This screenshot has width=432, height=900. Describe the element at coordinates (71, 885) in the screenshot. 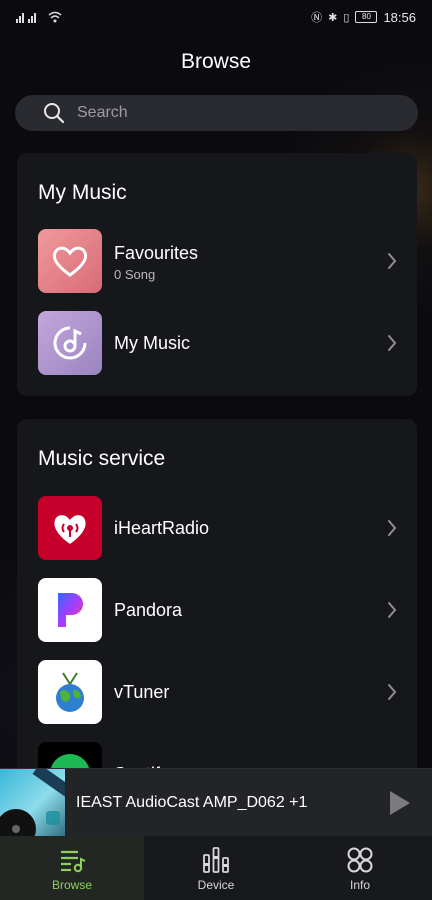

I see `tab-browse-label: Browse` at that location.